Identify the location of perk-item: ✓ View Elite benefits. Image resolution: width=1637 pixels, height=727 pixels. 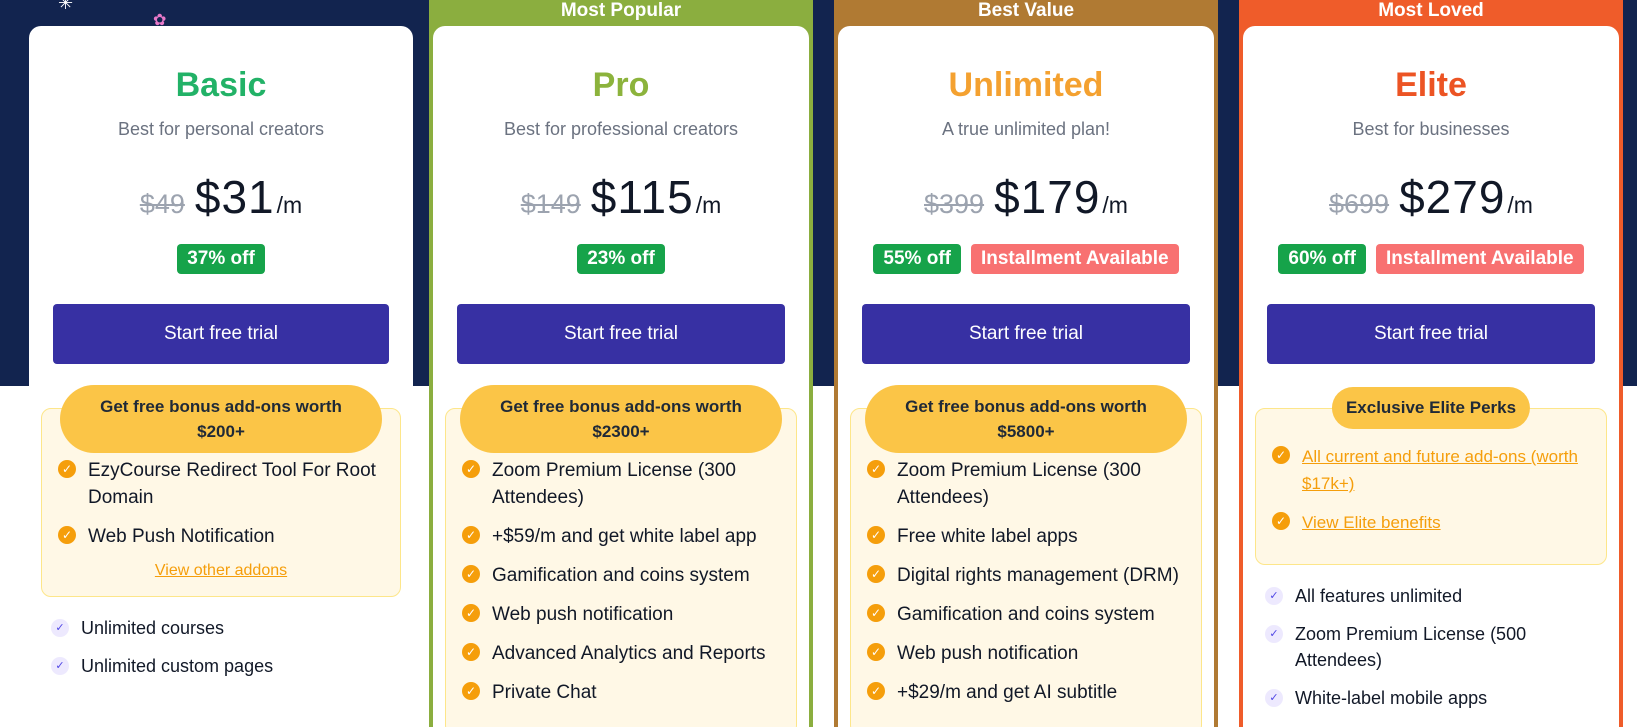
(1431, 522).